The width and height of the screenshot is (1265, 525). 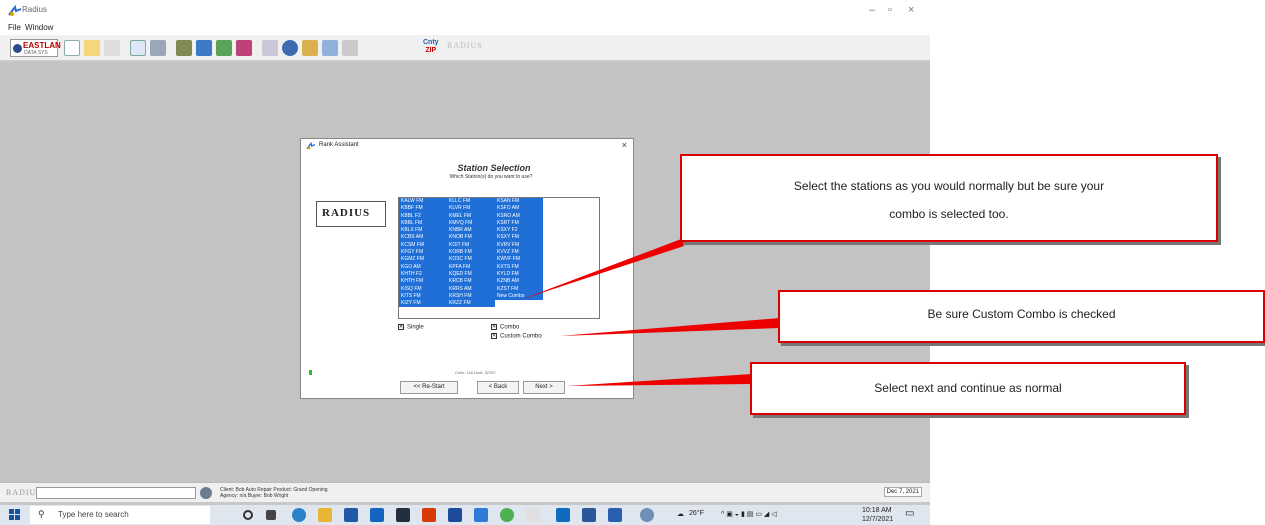 I want to click on station-list-item: KLVR FM, so click(x=471, y=208).